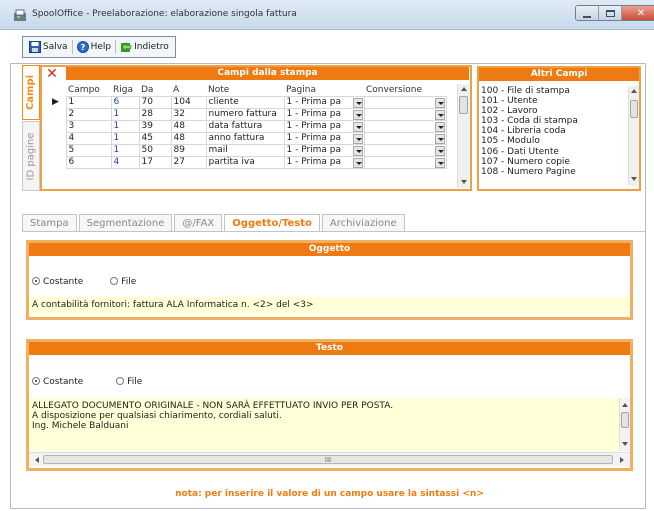 Image resolution: width=654 pixels, height=511 pixels. Describe the element at coordinates (88, 138) in the screenshot. I see `cell-campo: 4` at that location.